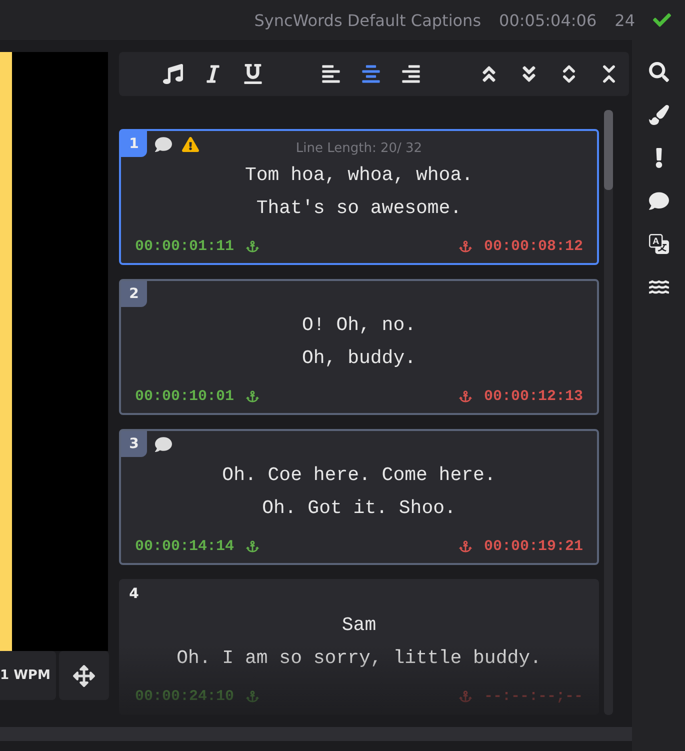 This screenshot has width=685, height=751. I want to click on caption-text: That's so awesome., so click(359, 208).